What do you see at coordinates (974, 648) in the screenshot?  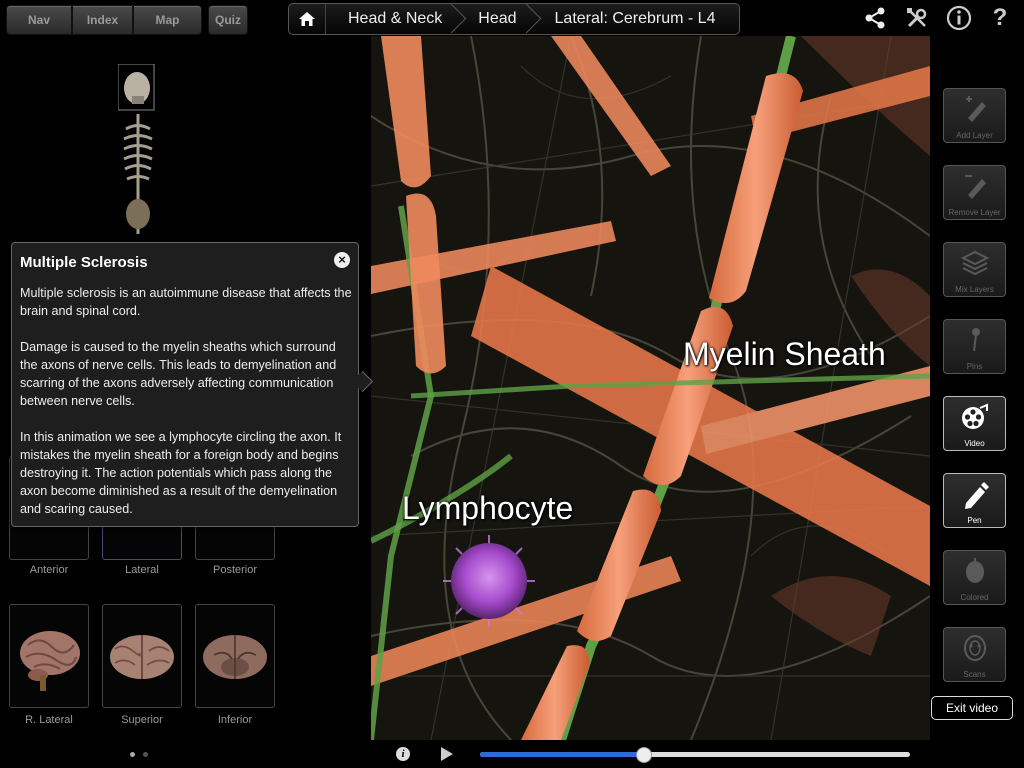 I see `scans-icon` at bounding box center [974, 648].